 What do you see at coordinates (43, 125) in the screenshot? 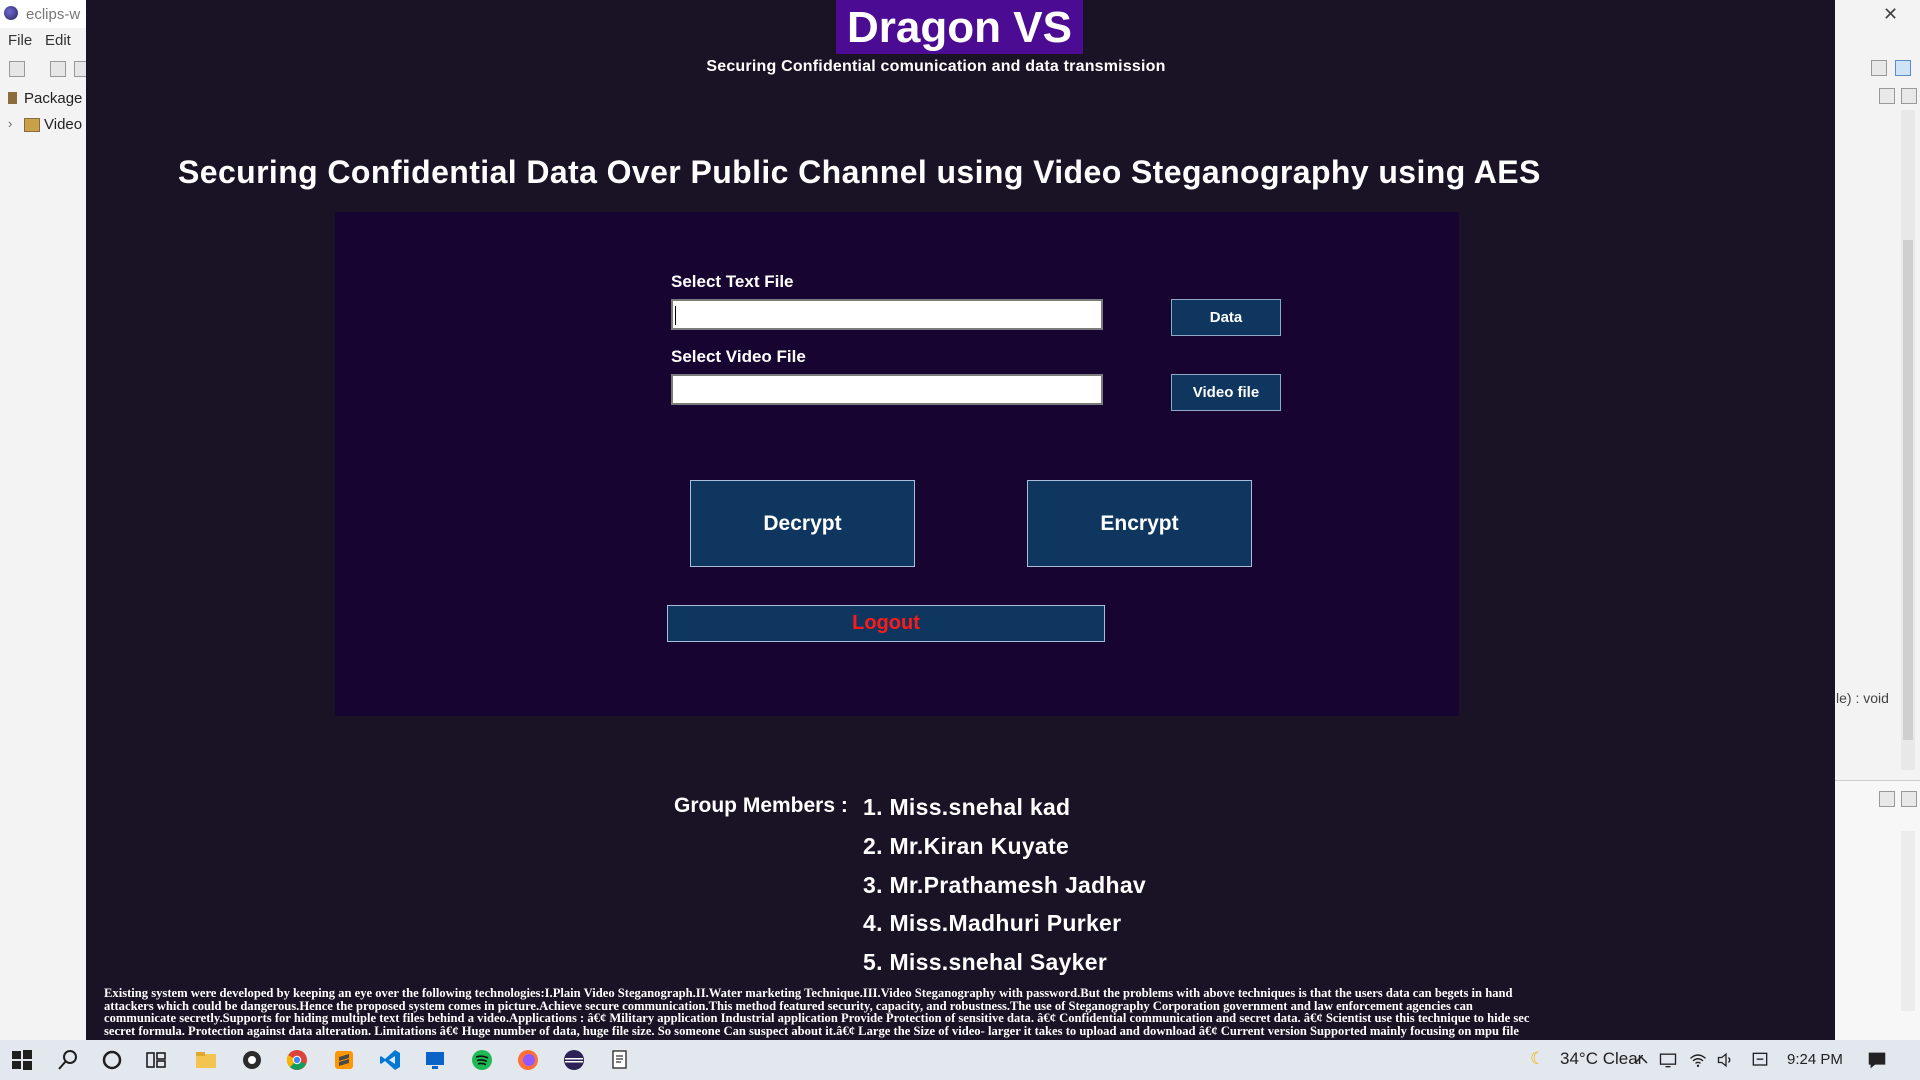
I see `tree-item-video: › Video` at bounding box center [43, 125].